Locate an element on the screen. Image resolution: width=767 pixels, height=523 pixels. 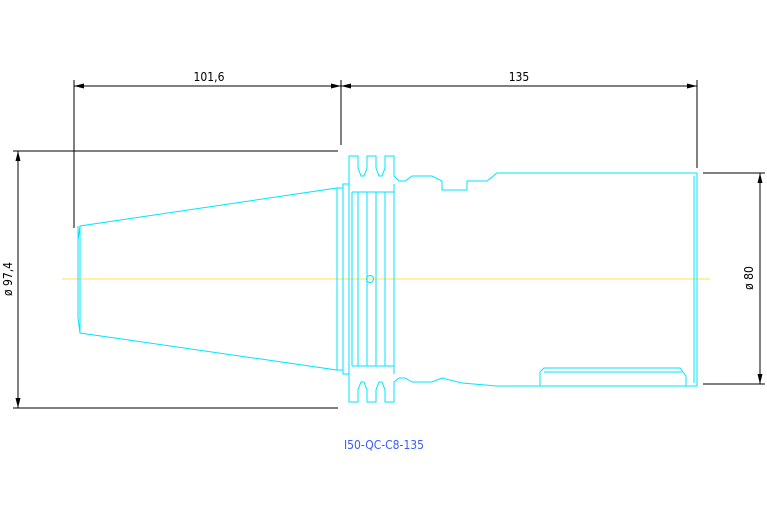
part-number-label: I50-QC-C8-135 is located at coordinates (384, 445).